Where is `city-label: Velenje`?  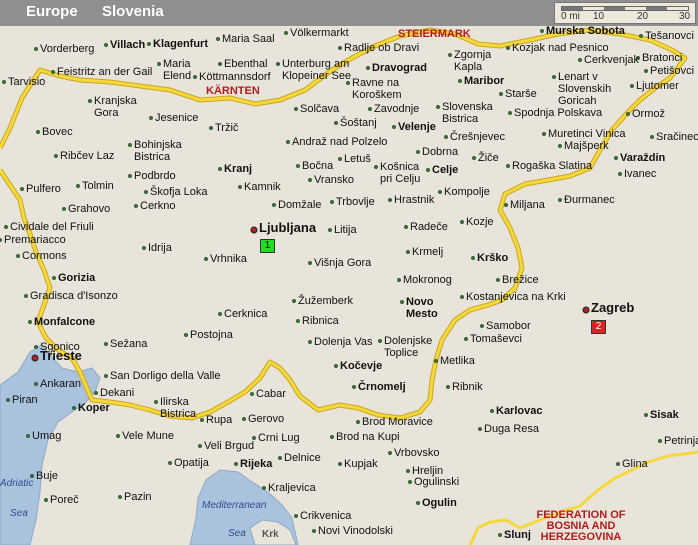
city-label: Velenje is located at coordinates (417, 127).